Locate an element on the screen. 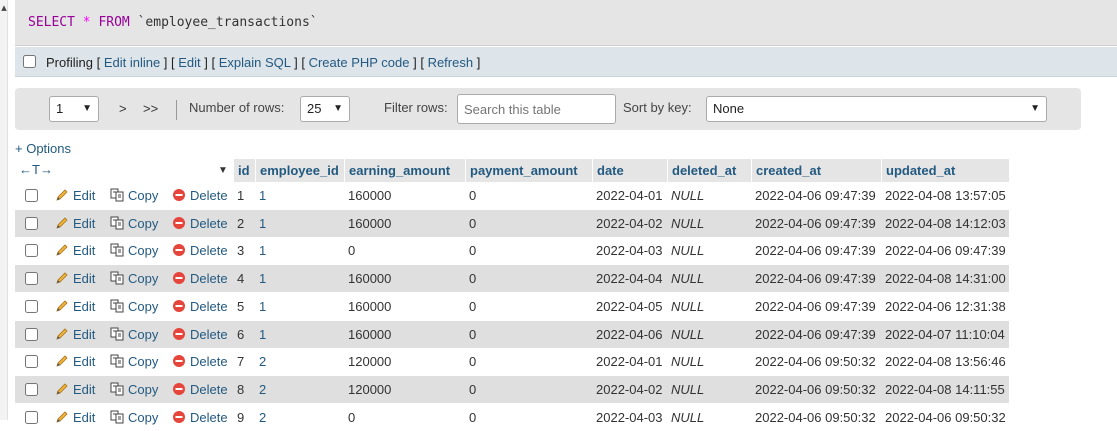 This screenshot has height=431, width=1117. edit-inline-link: Edit inline is located at coordinates (132, 62).